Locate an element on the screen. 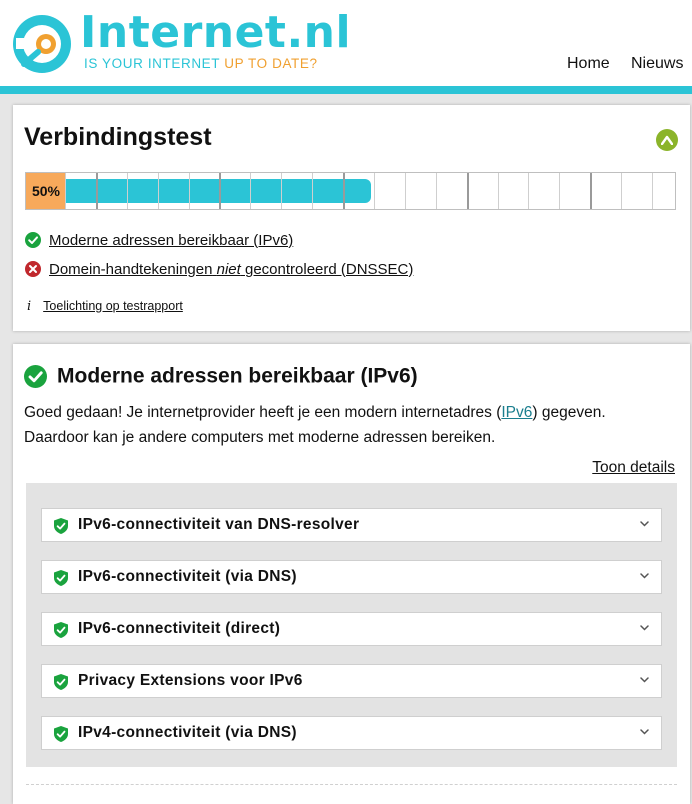 The height and width of the screenshot is (804, 692). progress-bar: 50% is located at coordinates (350, 191).